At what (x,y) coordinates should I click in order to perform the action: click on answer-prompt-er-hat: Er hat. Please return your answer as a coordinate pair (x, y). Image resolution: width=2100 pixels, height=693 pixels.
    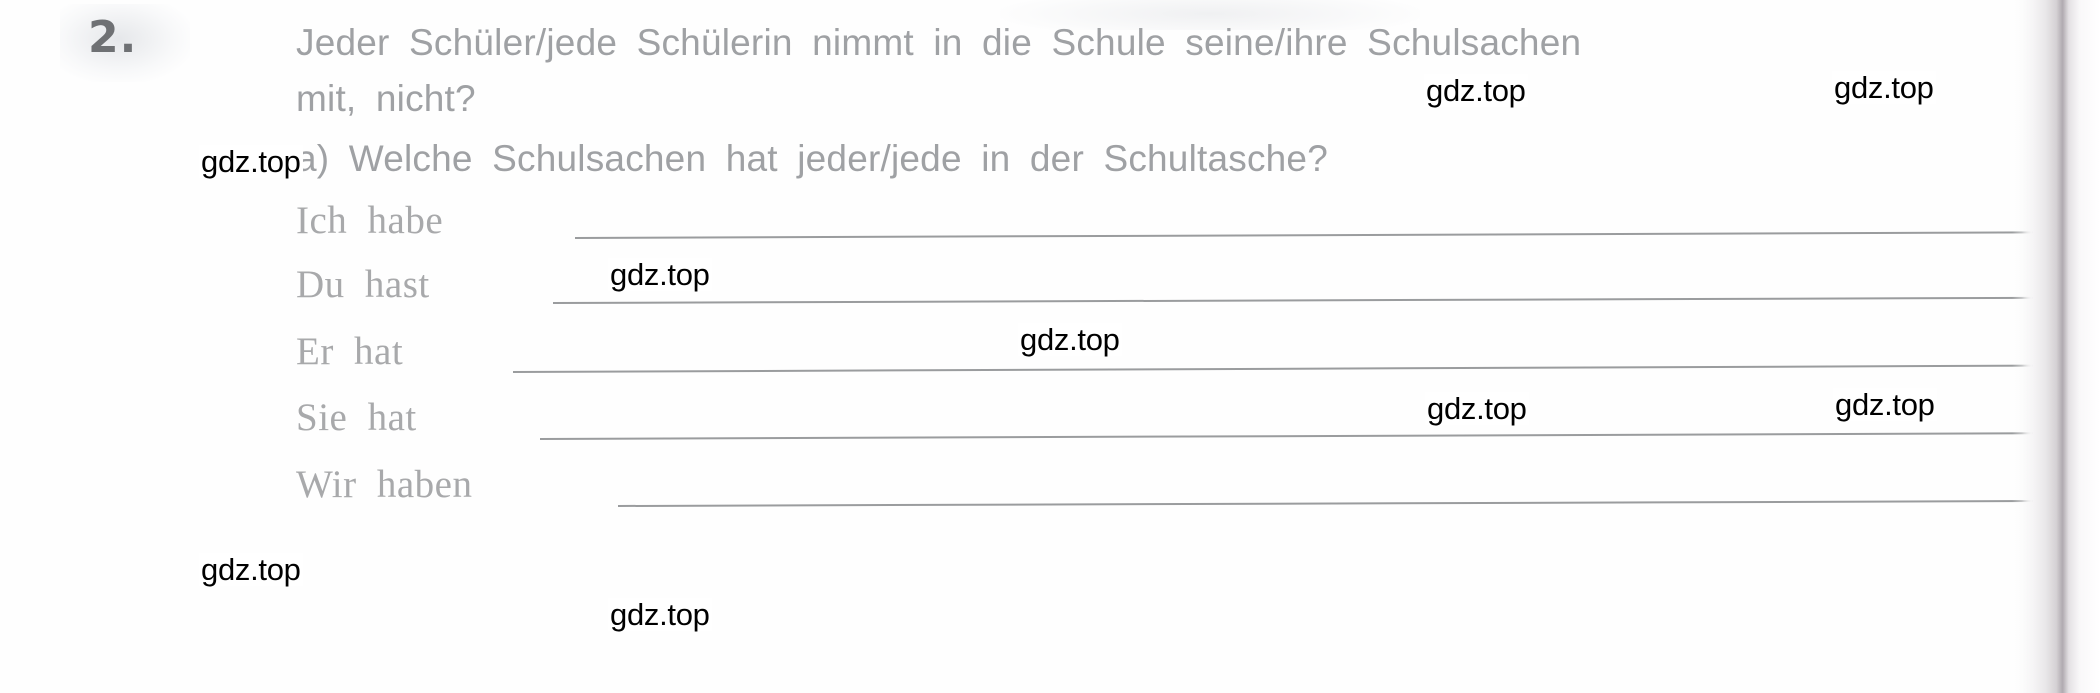
    Looking at the image, I should click on (350, 351).